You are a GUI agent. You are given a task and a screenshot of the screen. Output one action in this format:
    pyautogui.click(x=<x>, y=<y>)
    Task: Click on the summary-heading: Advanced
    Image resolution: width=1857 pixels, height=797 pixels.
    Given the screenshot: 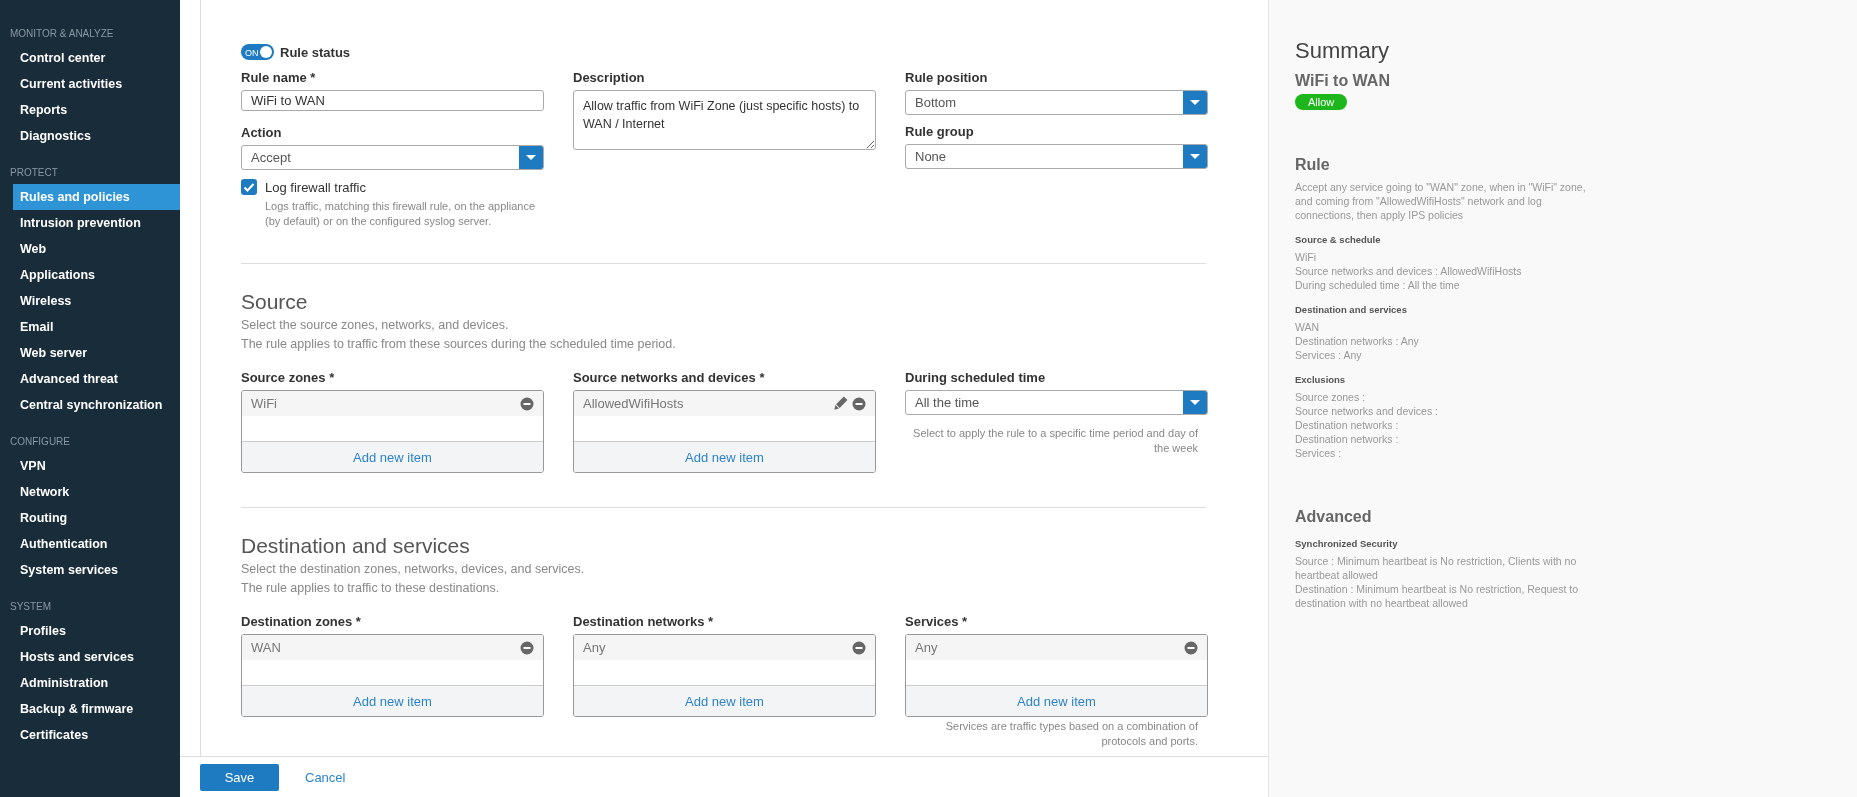 What is the action you would take?
    pyautogui.click(x=1334, y=517)
    